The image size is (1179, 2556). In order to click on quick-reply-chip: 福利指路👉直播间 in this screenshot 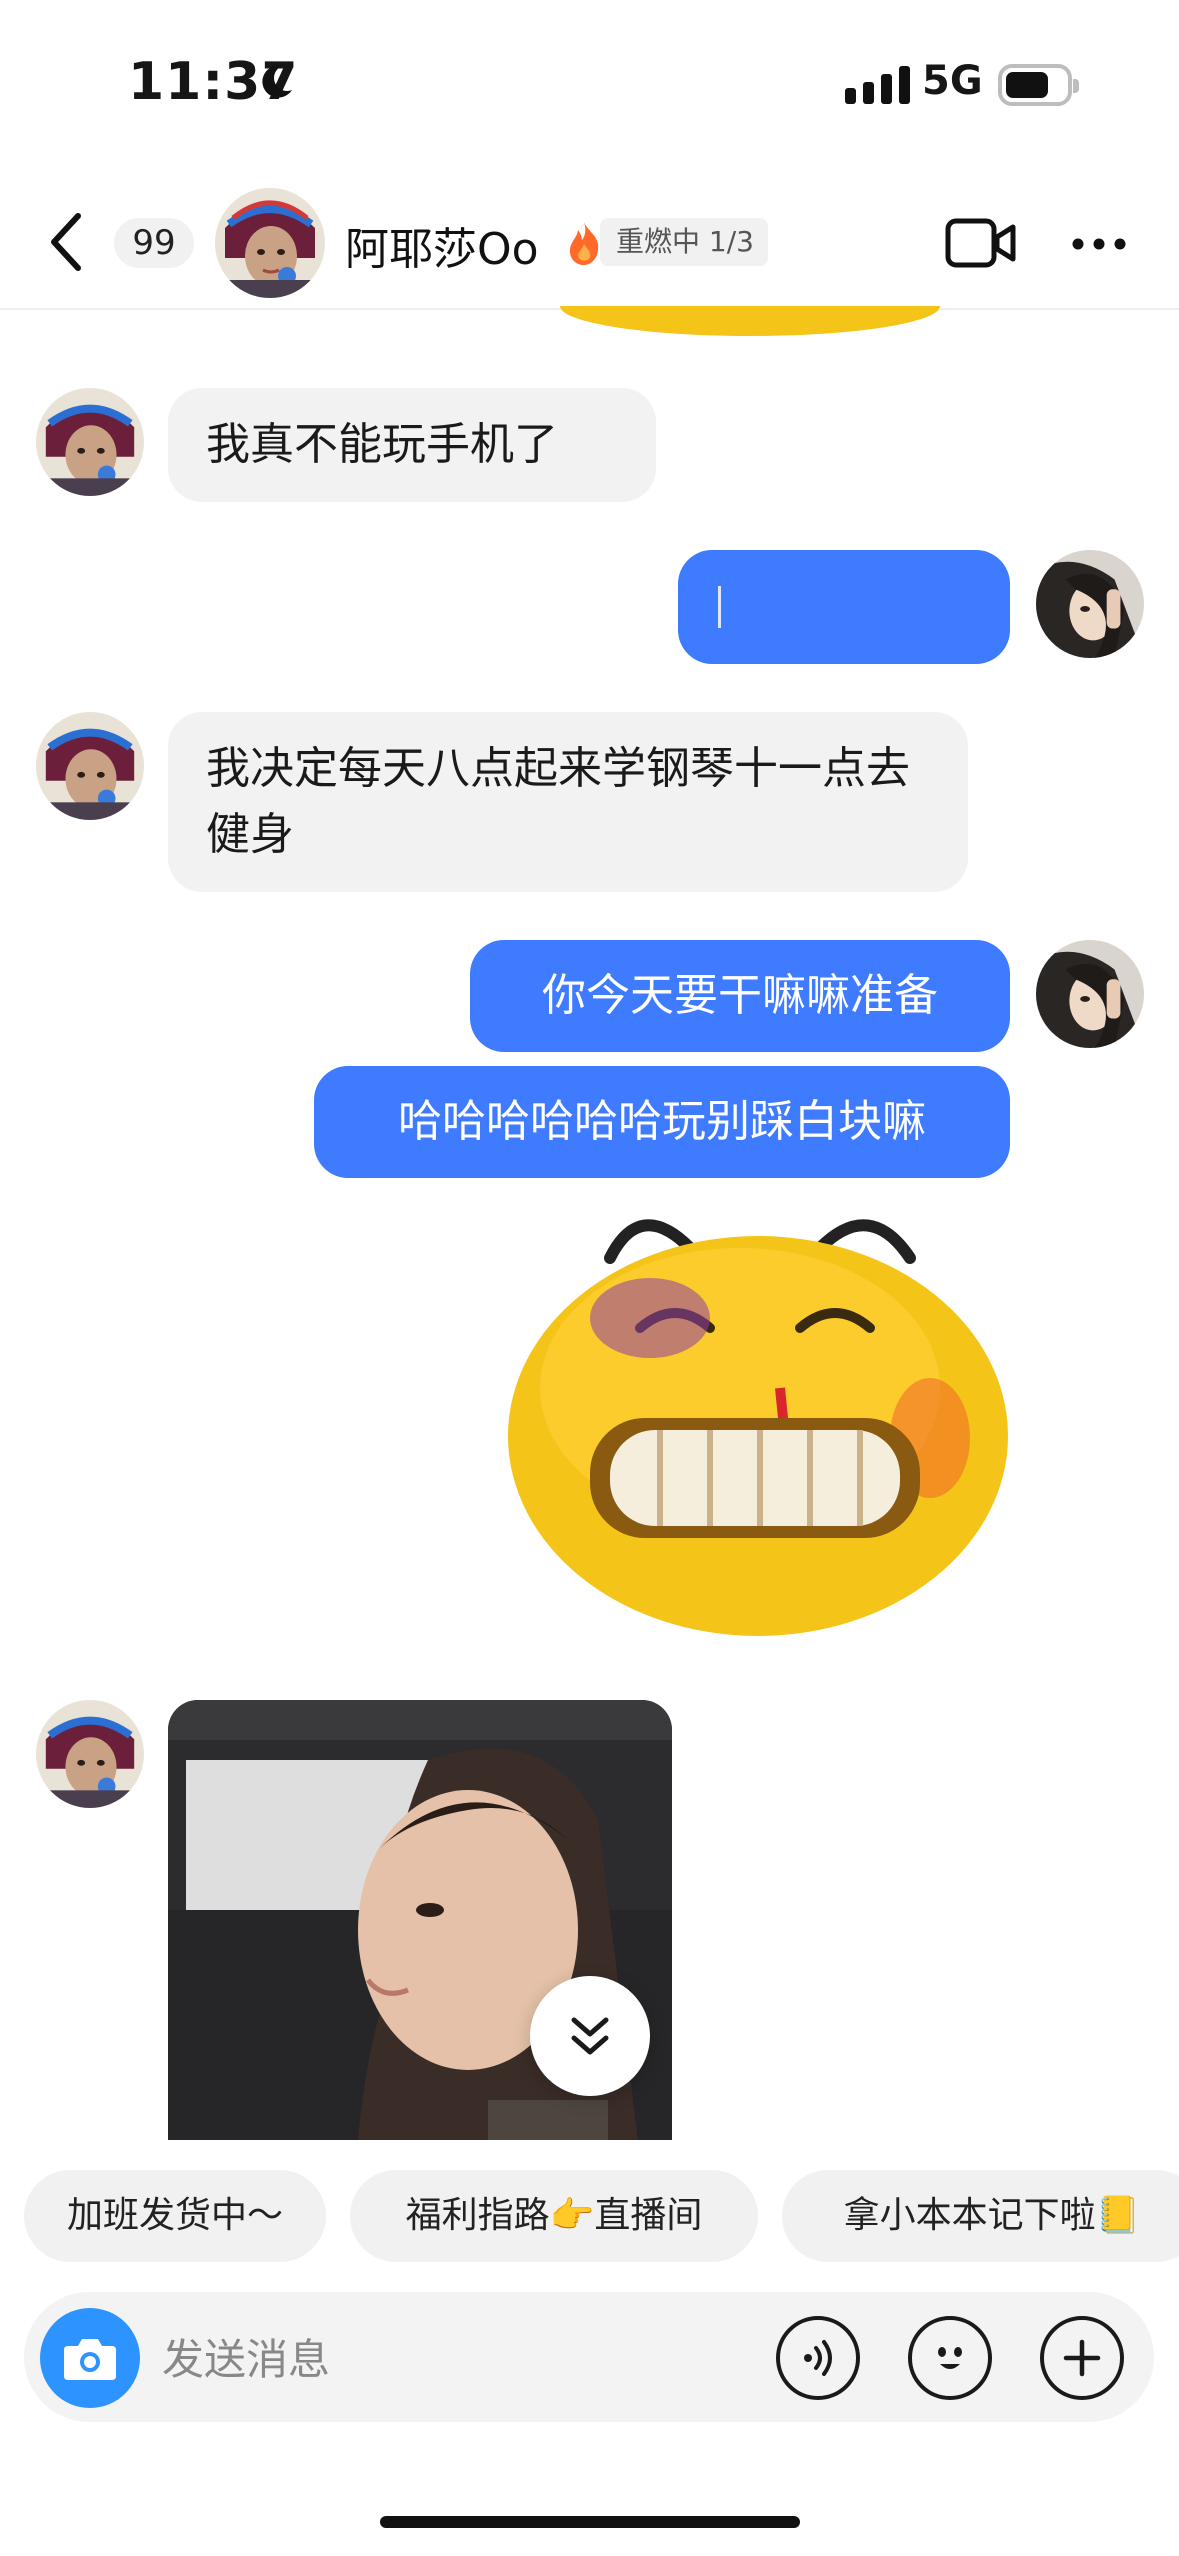, I will do `click(554, 2216)`.